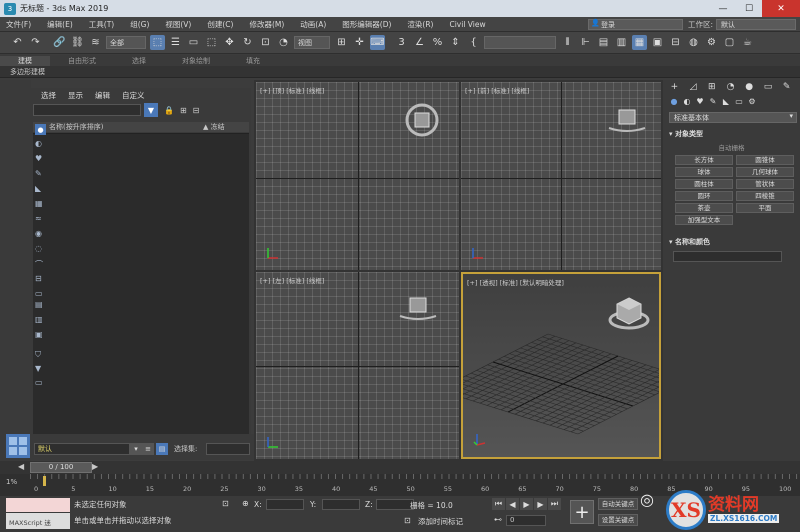 The image size is (800, 532). I want to click on rotate-icon: ↻, so click(247, 42).